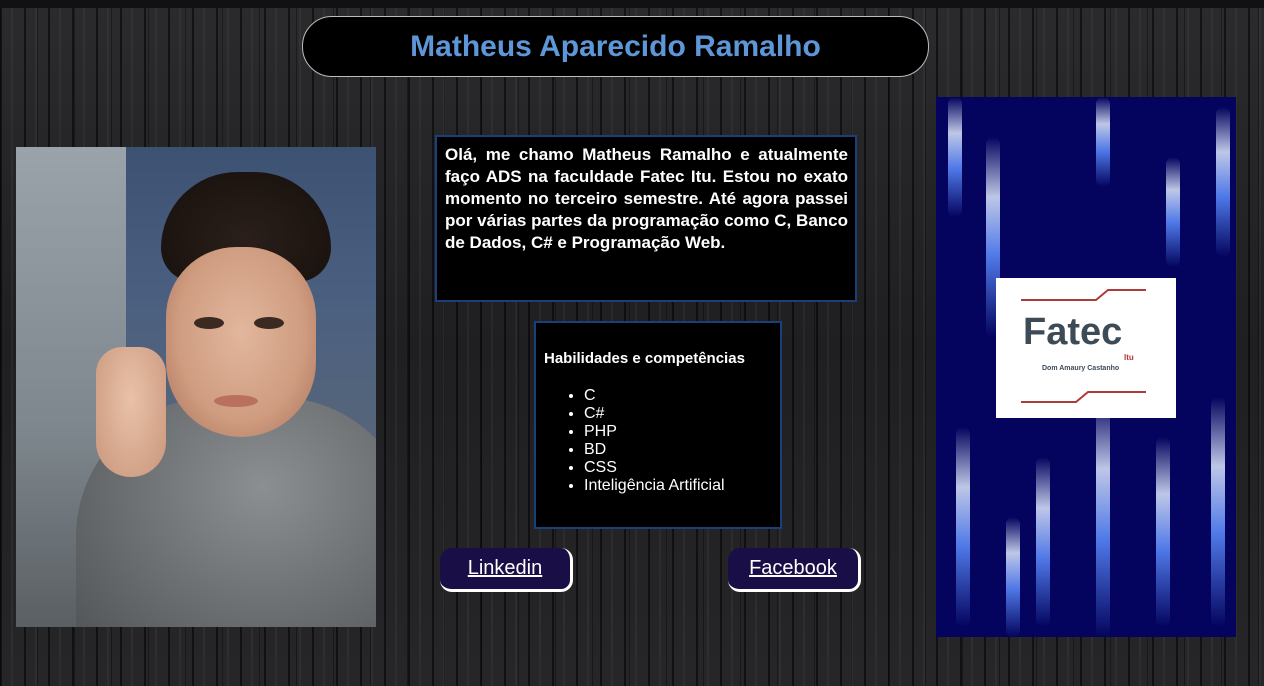  What do you see at coordinates (678, 486) in the screenshot?
I see `skill-item: Inteligência Artificial` at bounding box center [678, 486].